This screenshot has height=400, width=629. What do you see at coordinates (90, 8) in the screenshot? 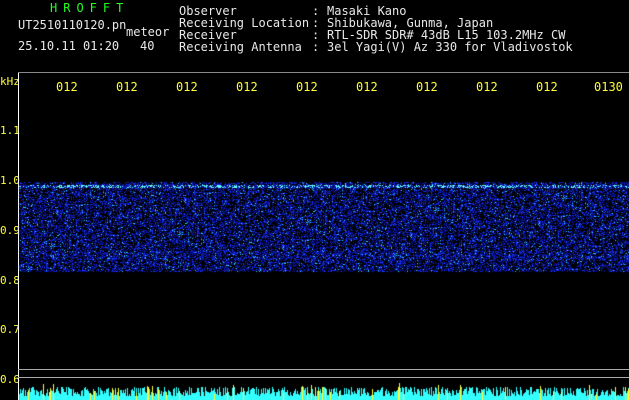
I see `app-title: HROFFT` at bounding box center [90, 8].